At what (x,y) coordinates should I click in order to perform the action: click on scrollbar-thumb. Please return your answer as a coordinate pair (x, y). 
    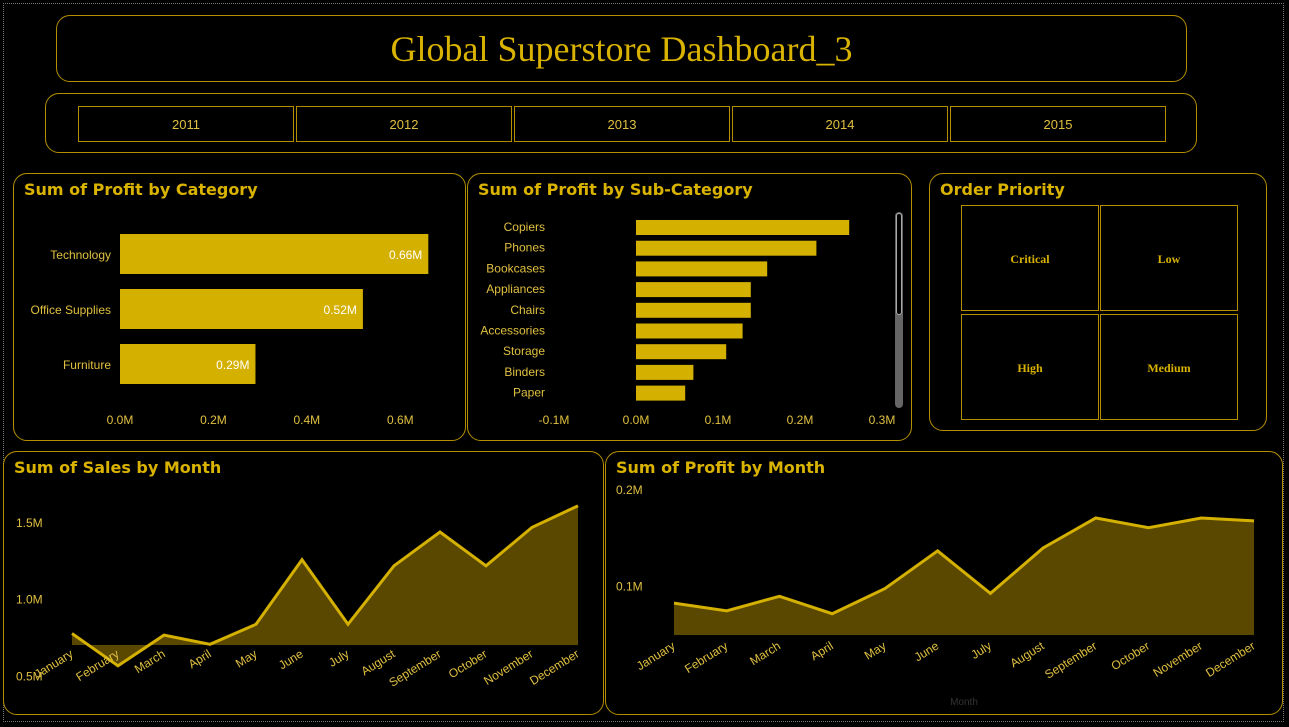
    Looking at the image, I should click on (899, 264).